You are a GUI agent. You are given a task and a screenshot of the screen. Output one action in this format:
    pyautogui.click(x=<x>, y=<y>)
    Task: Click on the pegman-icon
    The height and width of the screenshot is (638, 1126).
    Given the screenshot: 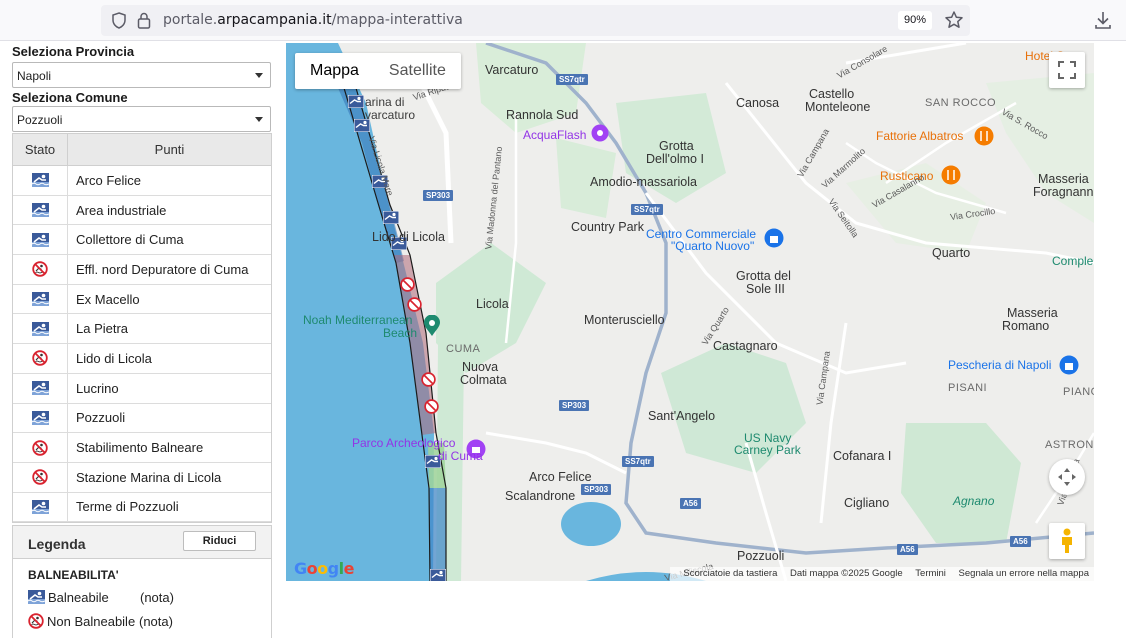 What is the action you would take?
    pyautogui.click(x=1067, y=540)
    